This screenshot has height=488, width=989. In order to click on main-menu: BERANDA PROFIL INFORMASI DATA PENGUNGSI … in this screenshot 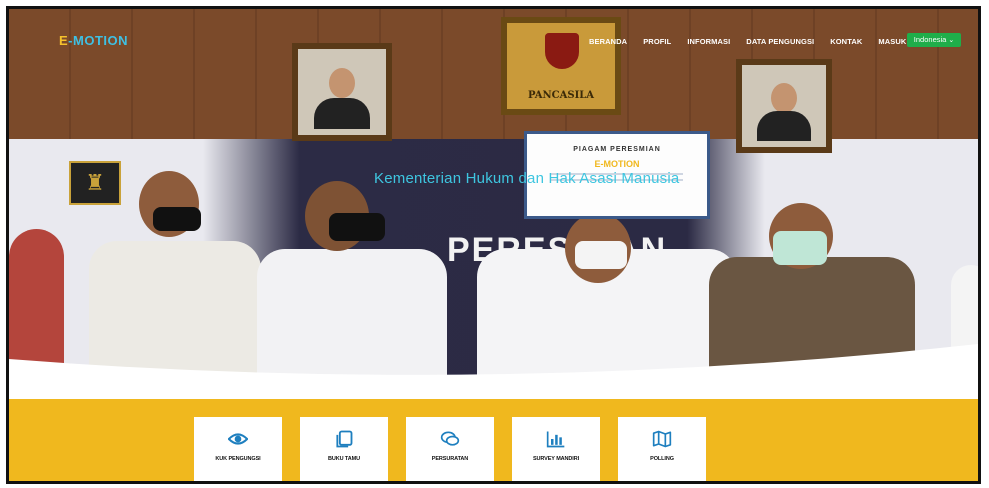, I will do `click(747, 41)`.